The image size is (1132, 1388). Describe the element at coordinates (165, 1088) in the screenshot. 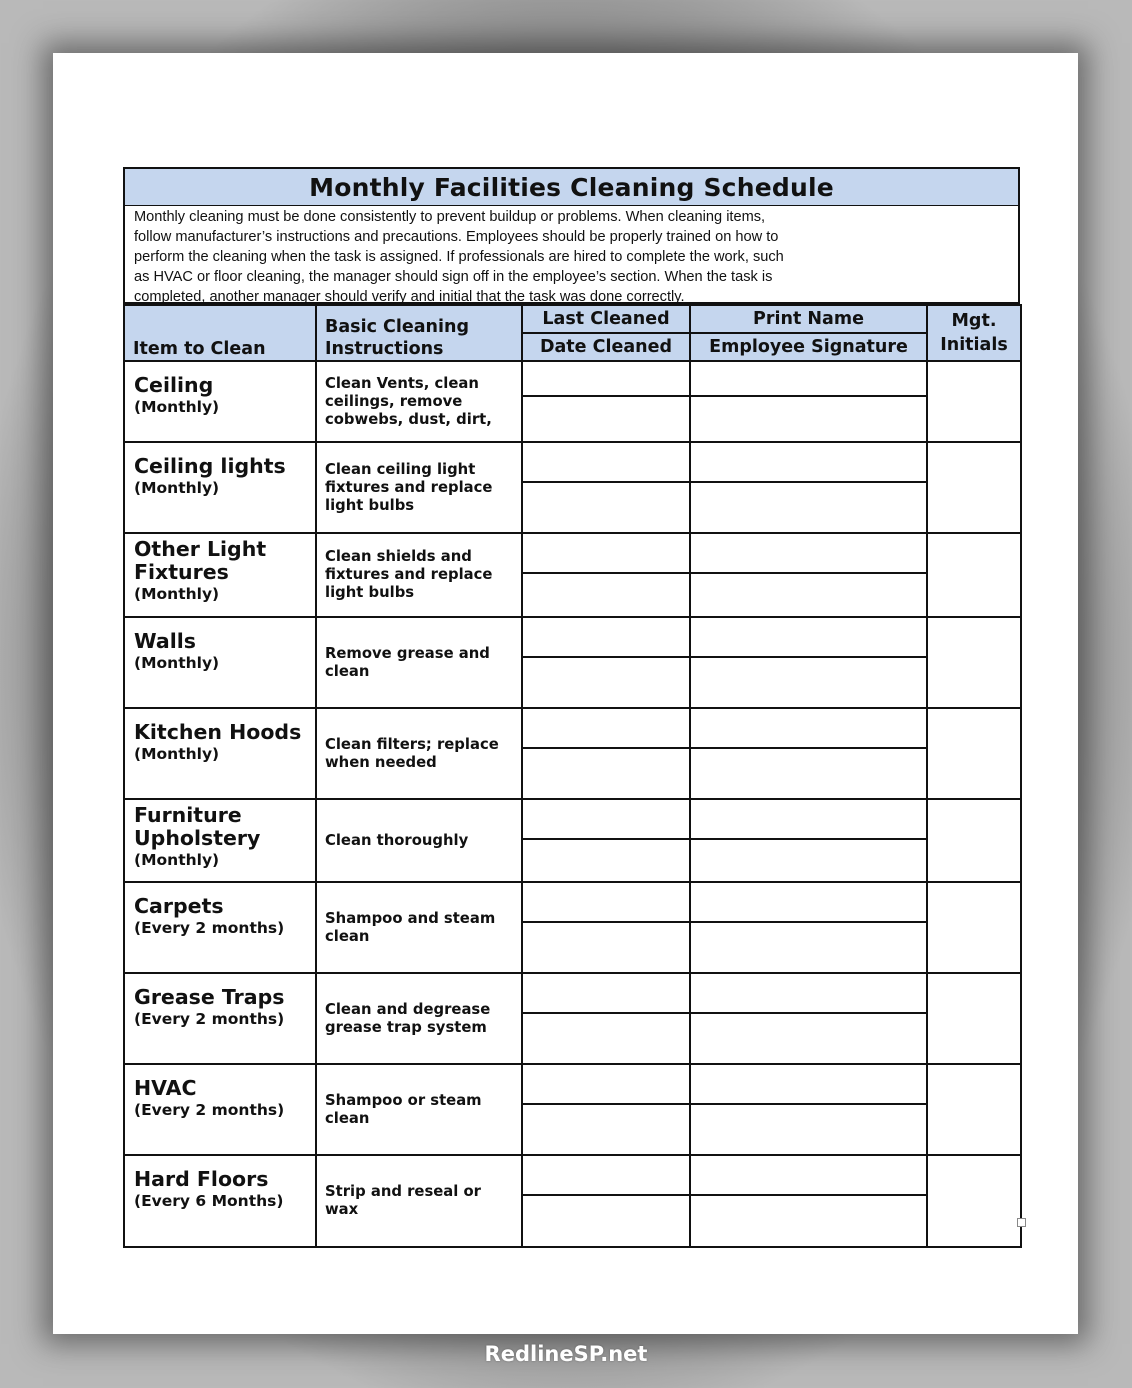

I see `item-name: HVAC` at that location.